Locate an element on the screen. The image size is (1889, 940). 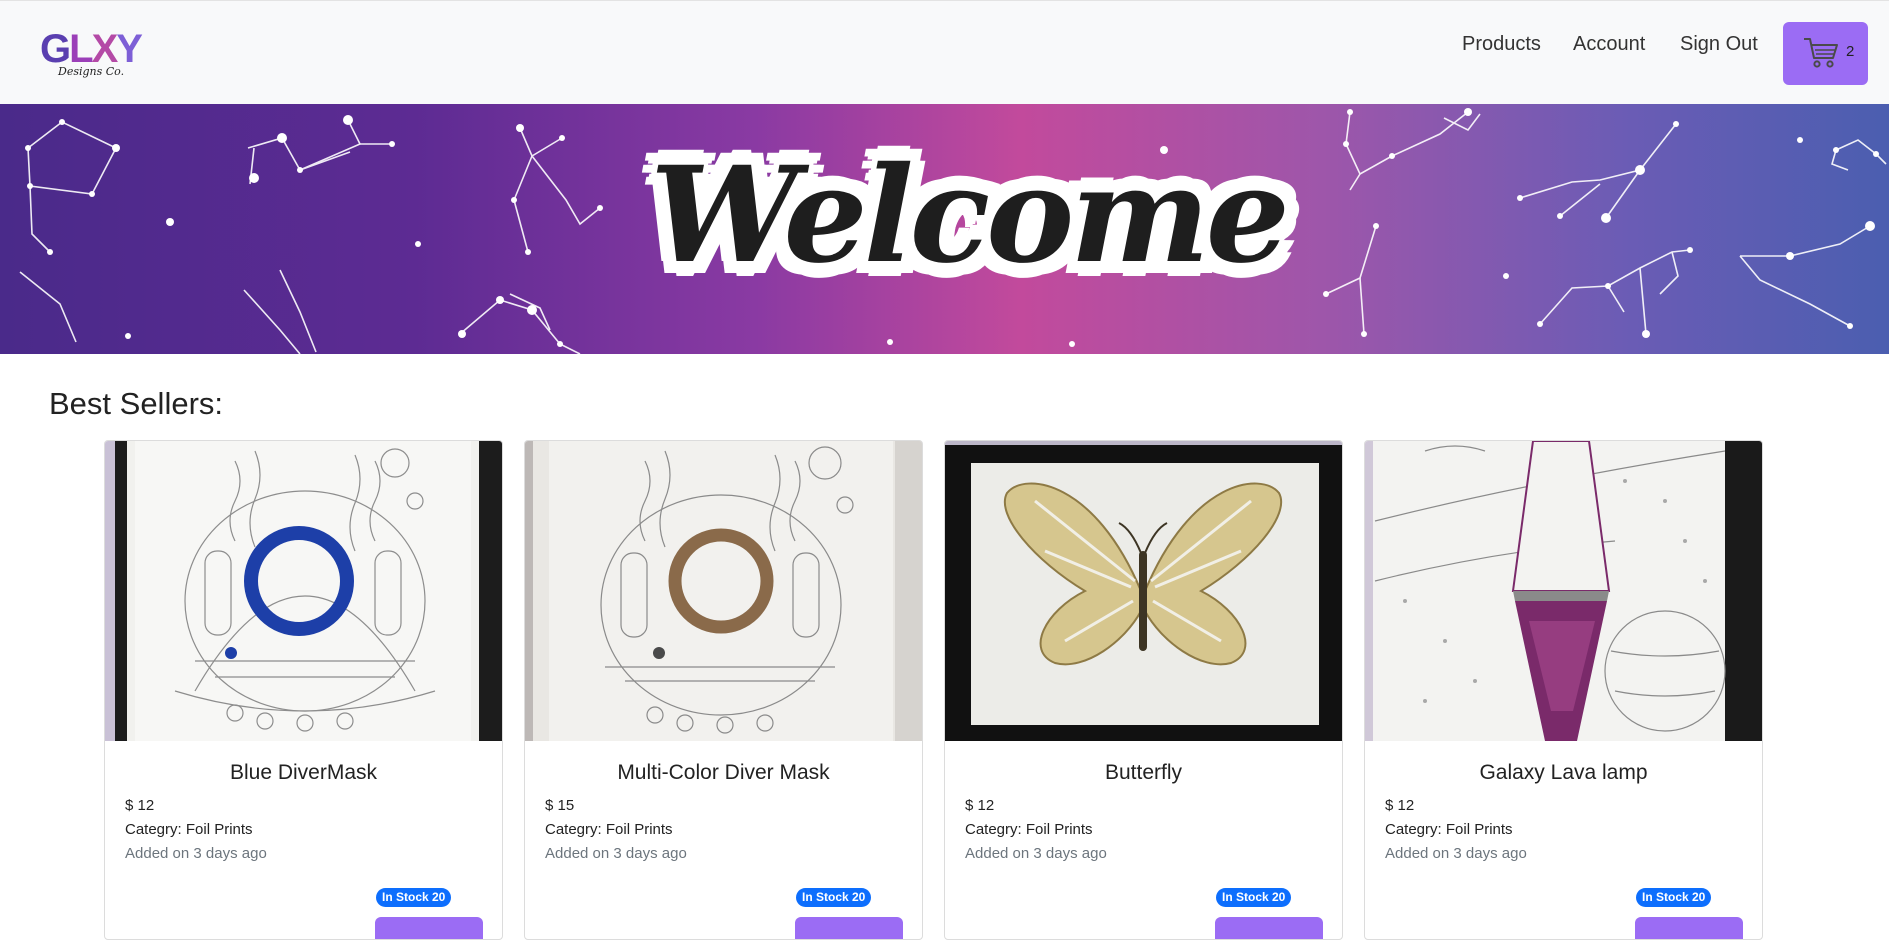
cart-count: 2 is located at coordinates (1850, 51).